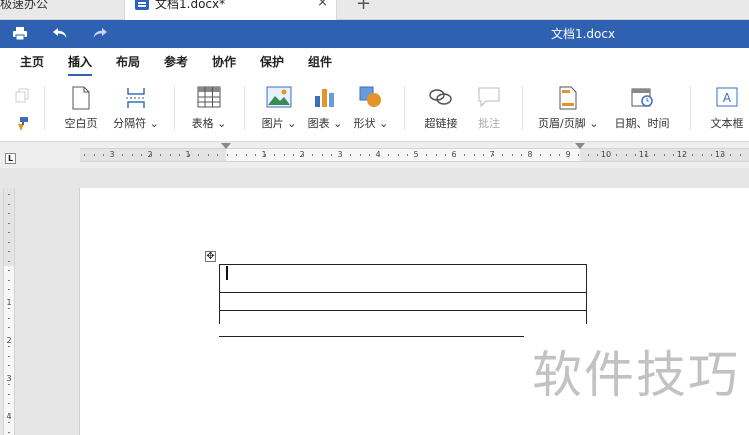  I want to click on picture-icon, so click(279, 98).